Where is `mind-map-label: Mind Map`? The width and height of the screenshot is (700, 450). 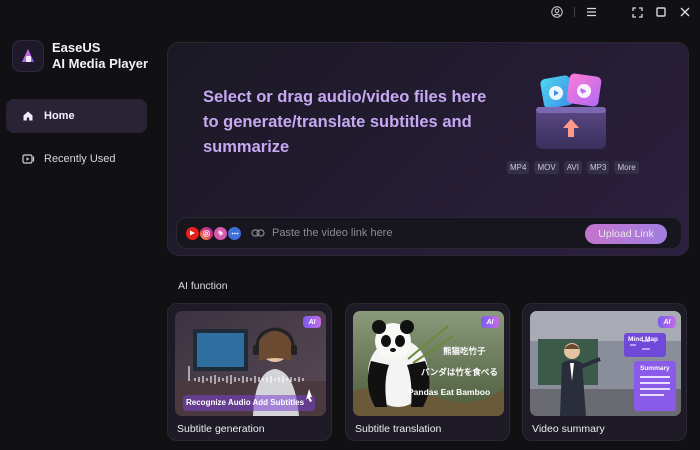
mind-map-label: Mind Map is located at coordinates (643, 339).